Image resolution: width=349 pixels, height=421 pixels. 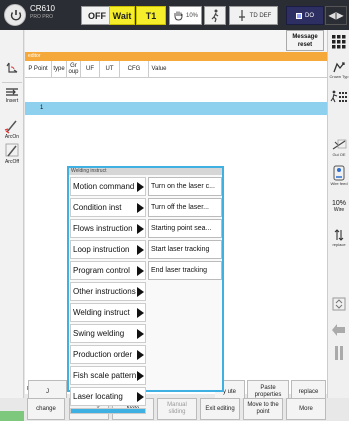 What do you see at coordinates (145, 171) in the screenshot?
I see `popup-title: Welding instruct` at bounding box center [145, 171].